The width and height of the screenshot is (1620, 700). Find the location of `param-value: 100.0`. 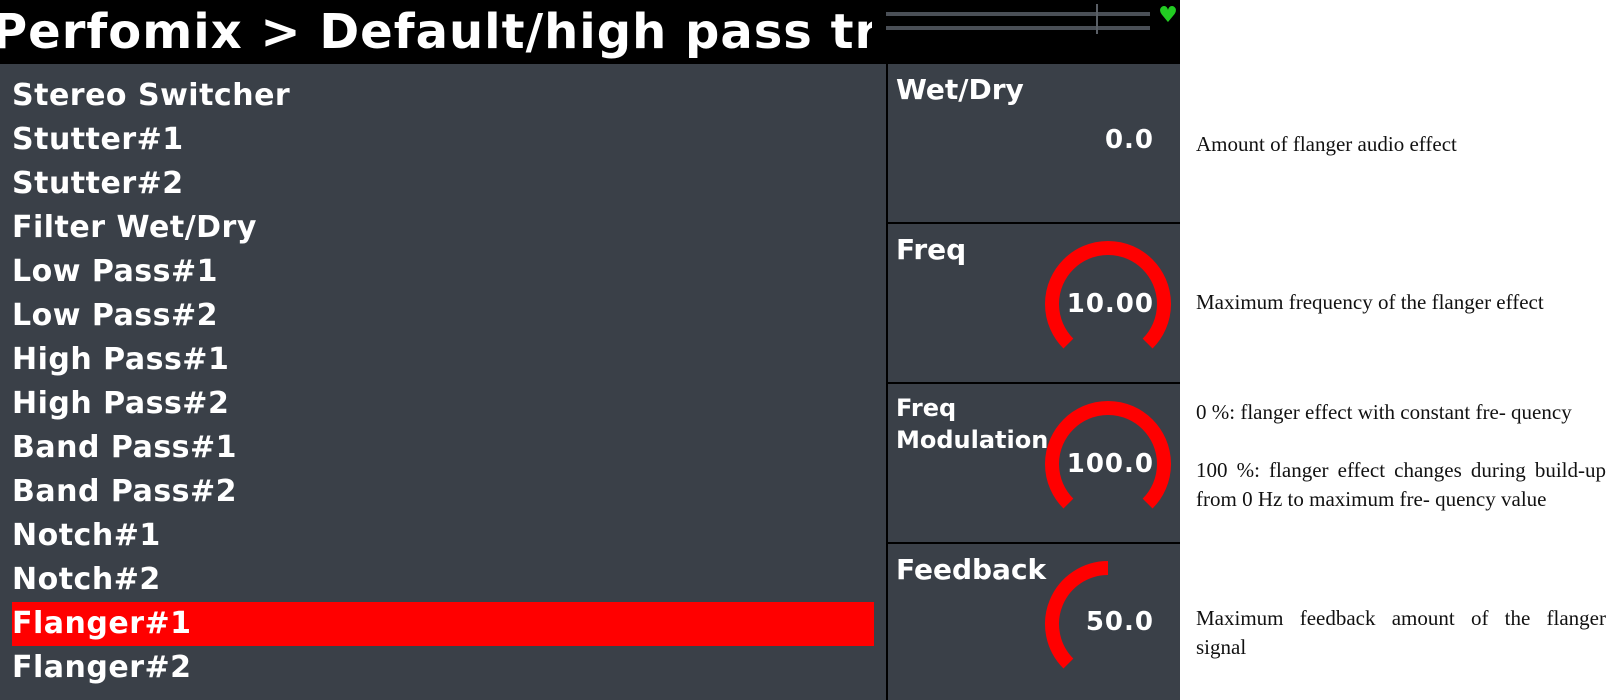

param-value: 100.0 is located at coordinates (1110, 464).